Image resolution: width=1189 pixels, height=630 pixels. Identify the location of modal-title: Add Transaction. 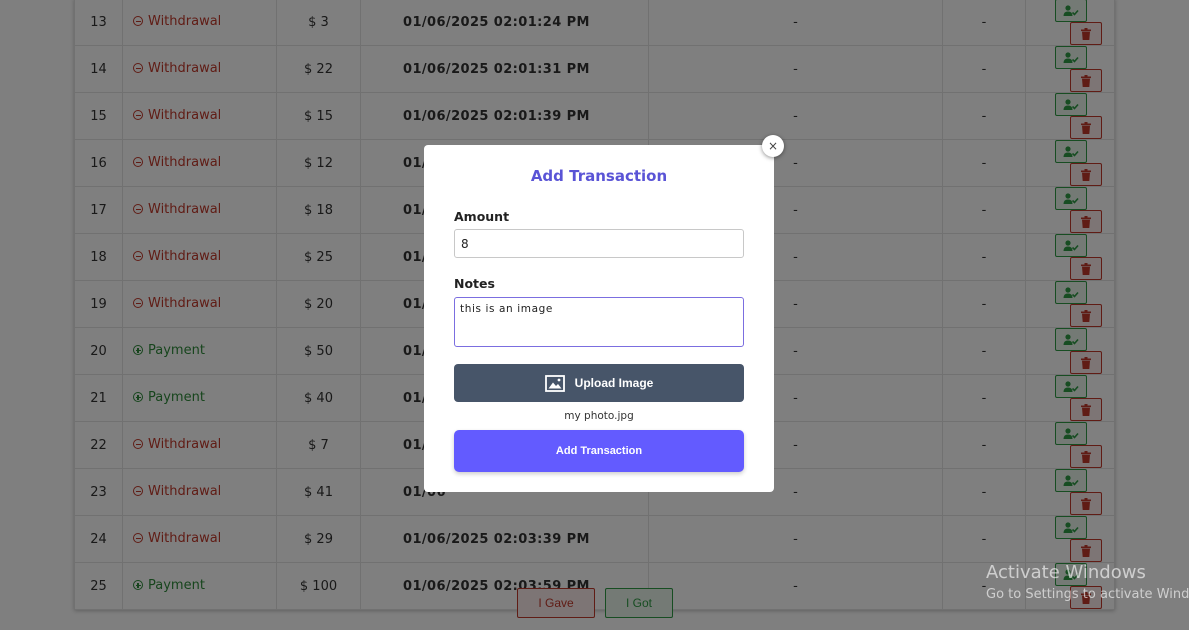
(599, 176).